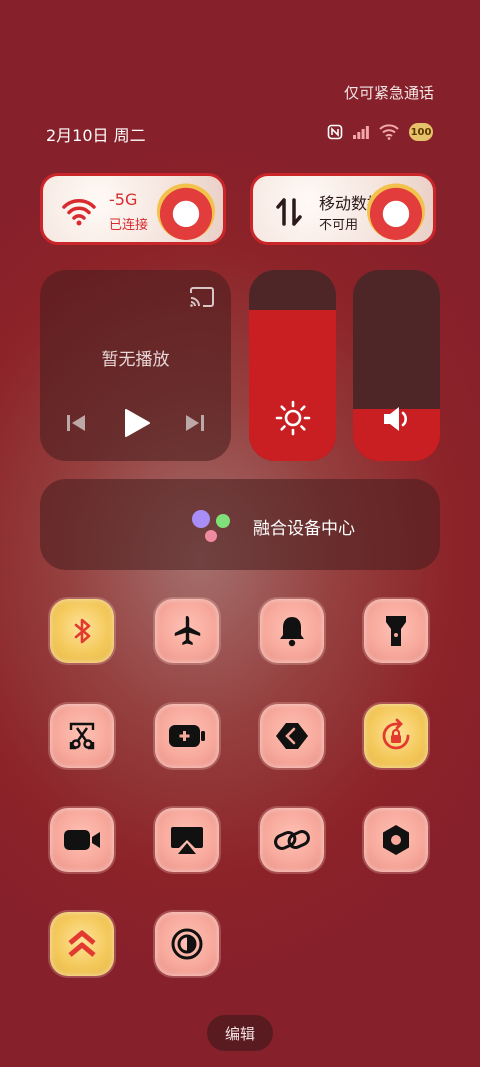 The width and height of the screenshot is (480, 1067). What do you see at coordinates (76, 425) in the screenshot?
I see `previous-icon` at bounding box center [76, 425].